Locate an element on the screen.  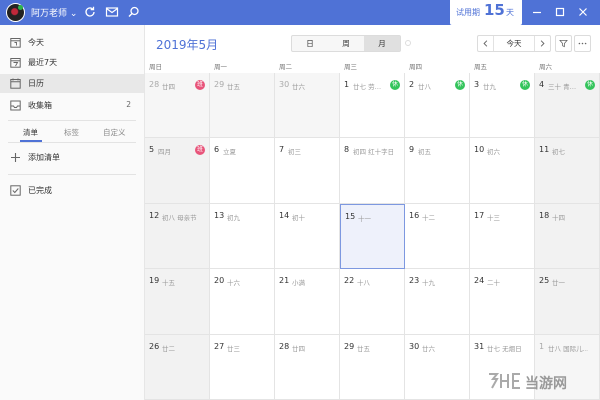
day-cell: 8 初四 红十字日 is located at coordinates (372, 171).